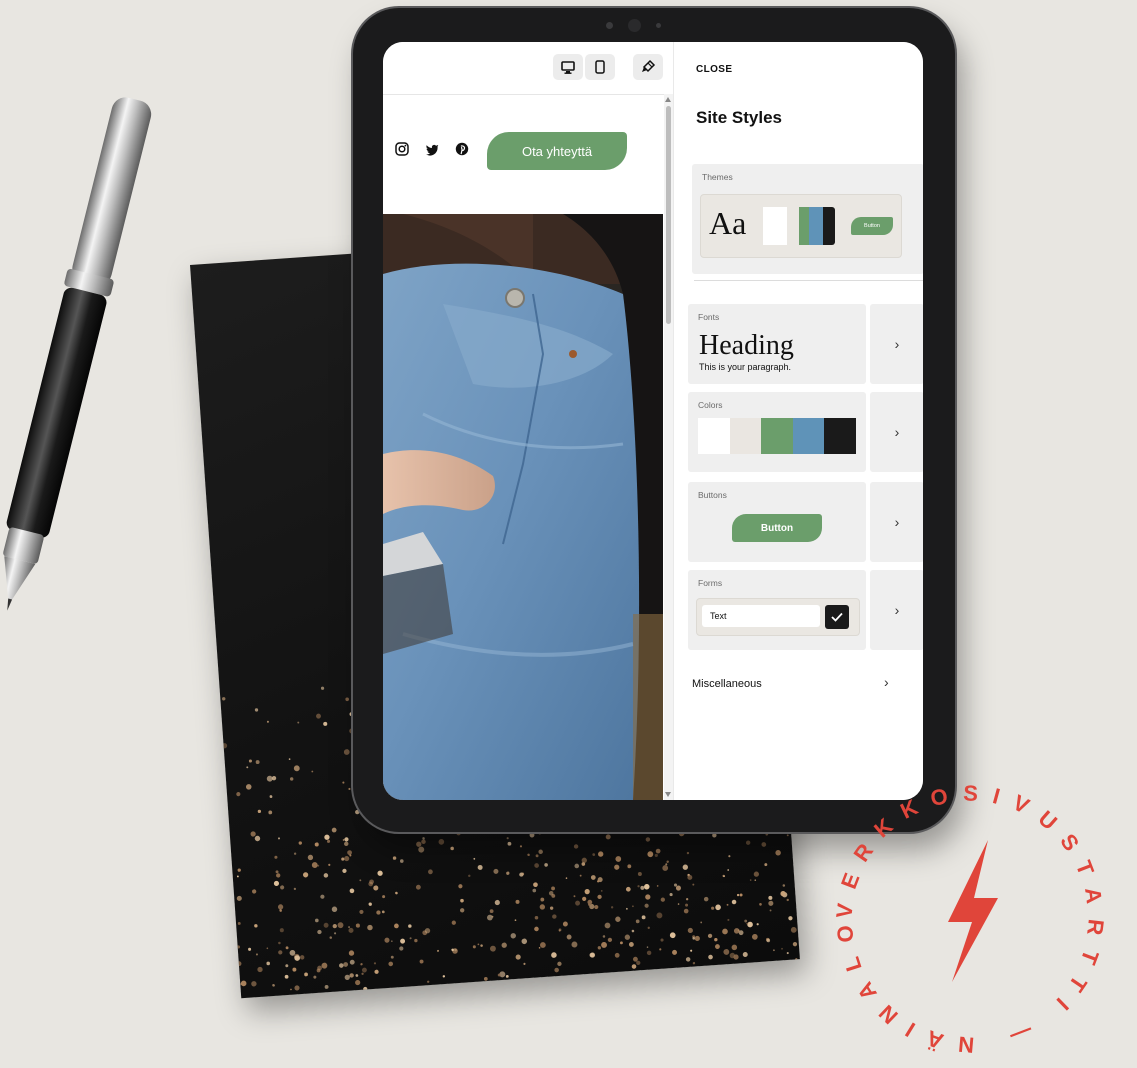 This screenshot has width=1137, height=1068. I want to click on miscellaneous-item: Miscellaneous, so click(727, 684).